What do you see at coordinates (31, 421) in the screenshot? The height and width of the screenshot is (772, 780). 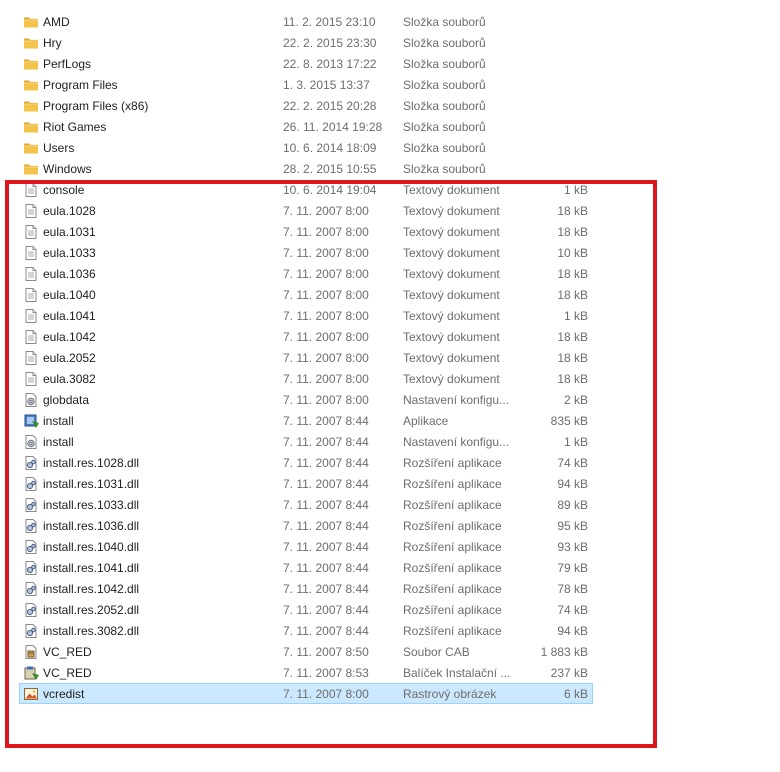 I see `installer-application-icon` at bounding box center [31, 421].